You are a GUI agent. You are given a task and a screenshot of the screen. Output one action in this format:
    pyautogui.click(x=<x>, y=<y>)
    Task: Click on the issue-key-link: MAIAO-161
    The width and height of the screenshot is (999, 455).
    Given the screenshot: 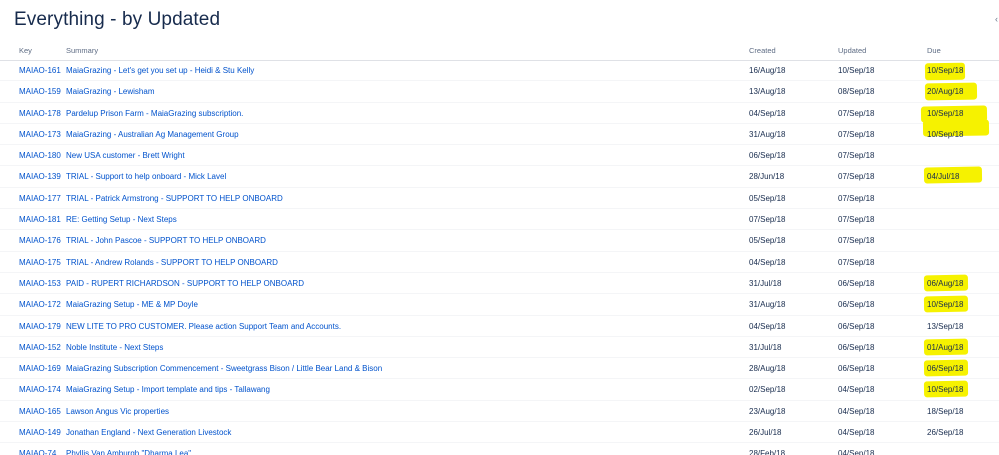 What is the action you would take?
    pyautogui.click(x=40, y=70)
    